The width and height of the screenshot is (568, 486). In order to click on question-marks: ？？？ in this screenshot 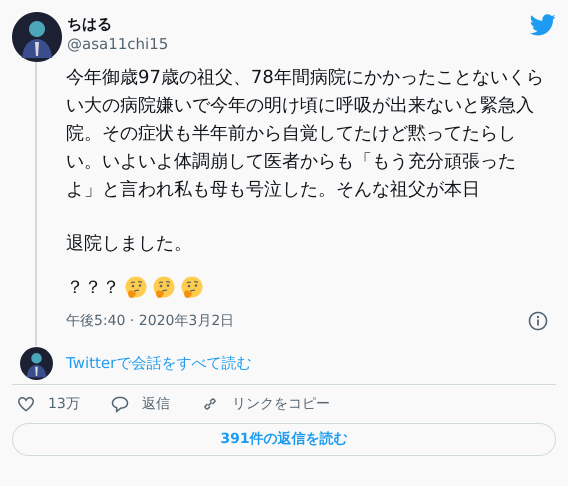, I will do `click(93, 288)`.